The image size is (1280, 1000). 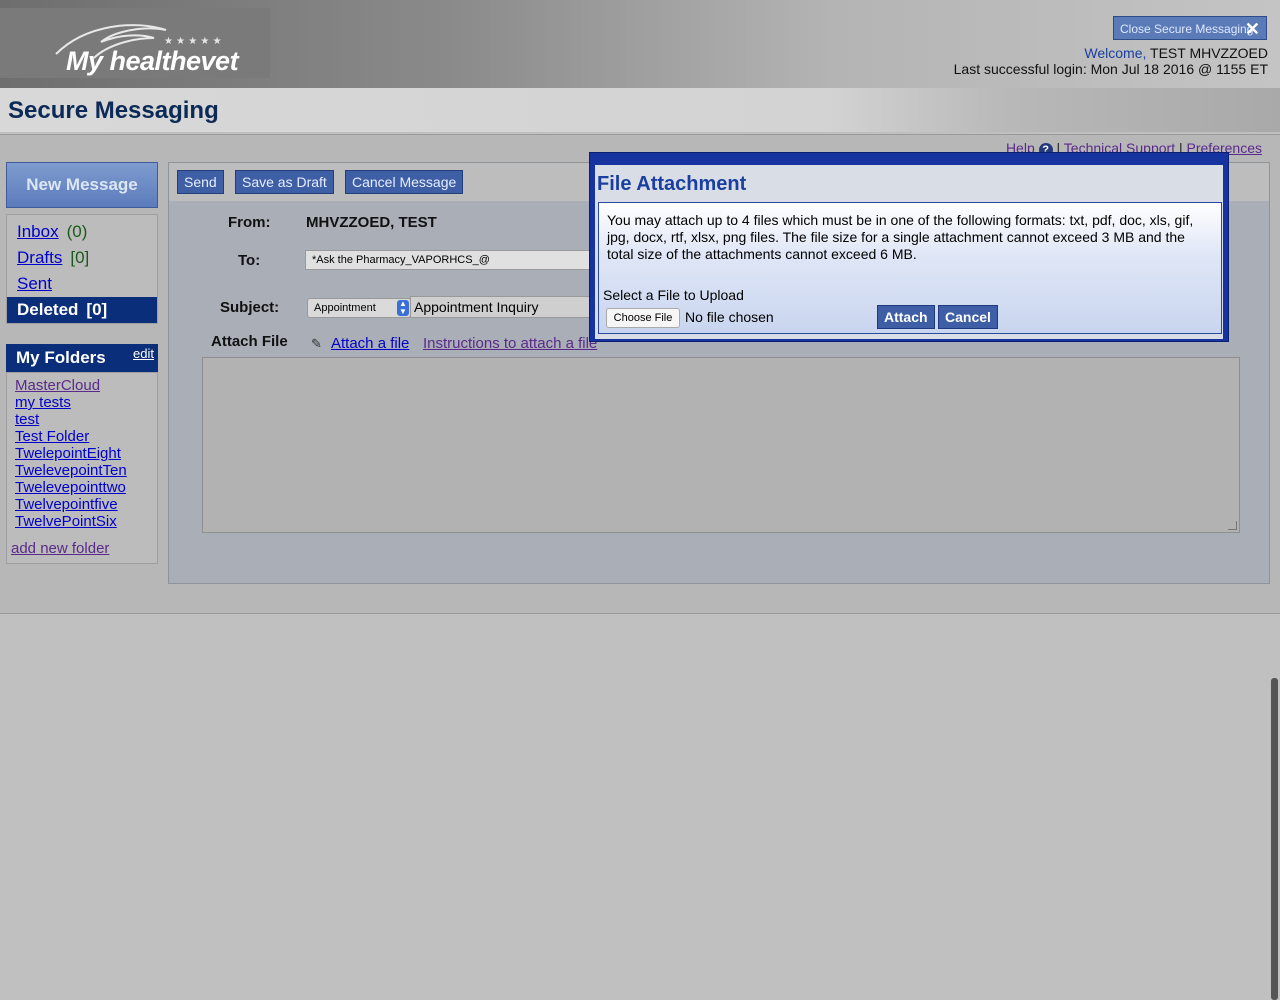 I want to click on from-value: MHVZZOED, TEST, so click(x=371, y=222).